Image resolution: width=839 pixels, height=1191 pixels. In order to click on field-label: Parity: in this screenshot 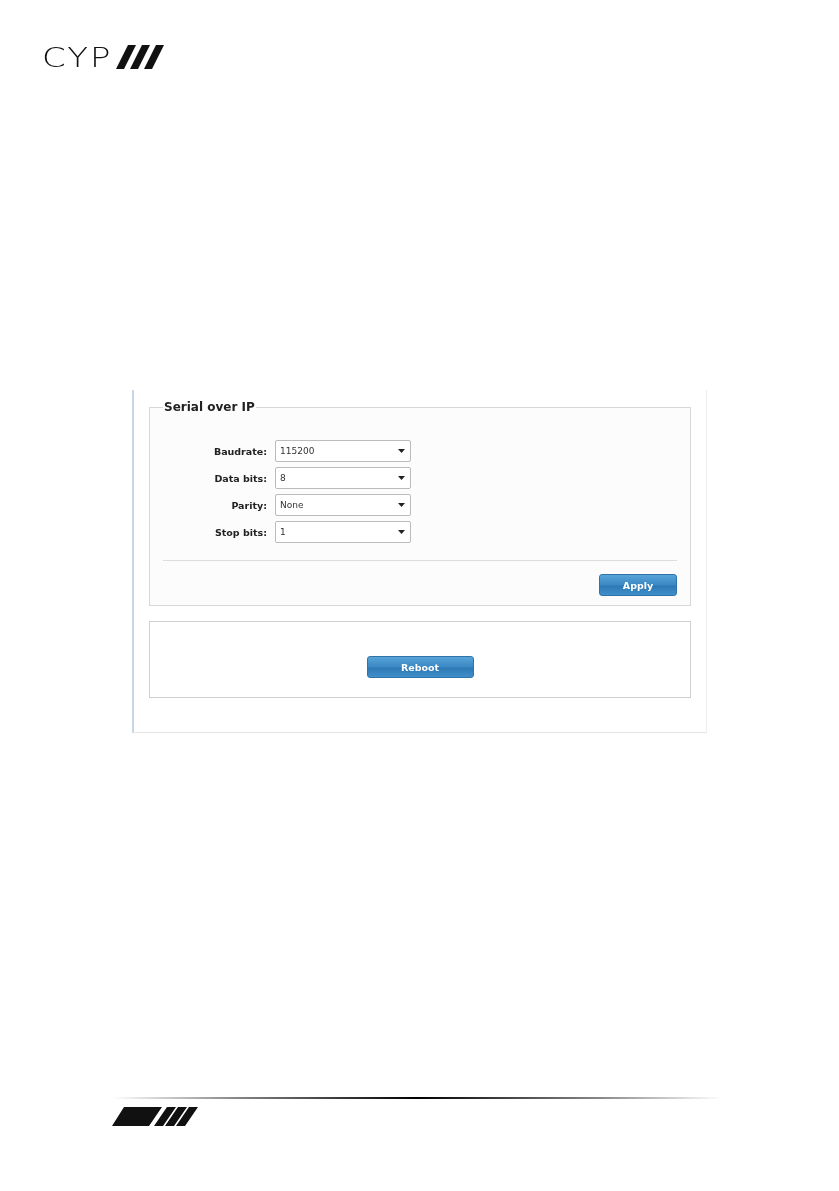, I will do `click(248, 505)`.